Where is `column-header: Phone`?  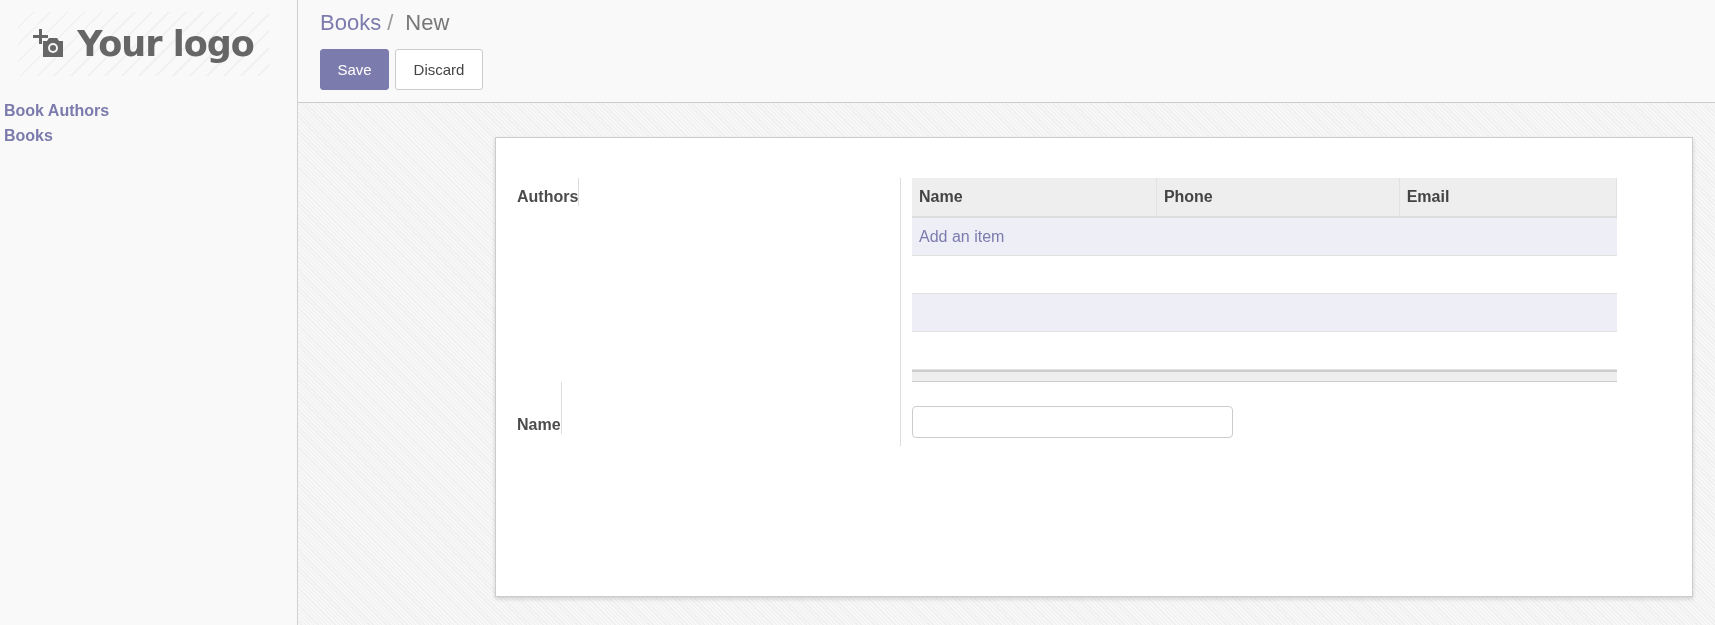 column-header: Phone is located at coordinates (1278, 197).